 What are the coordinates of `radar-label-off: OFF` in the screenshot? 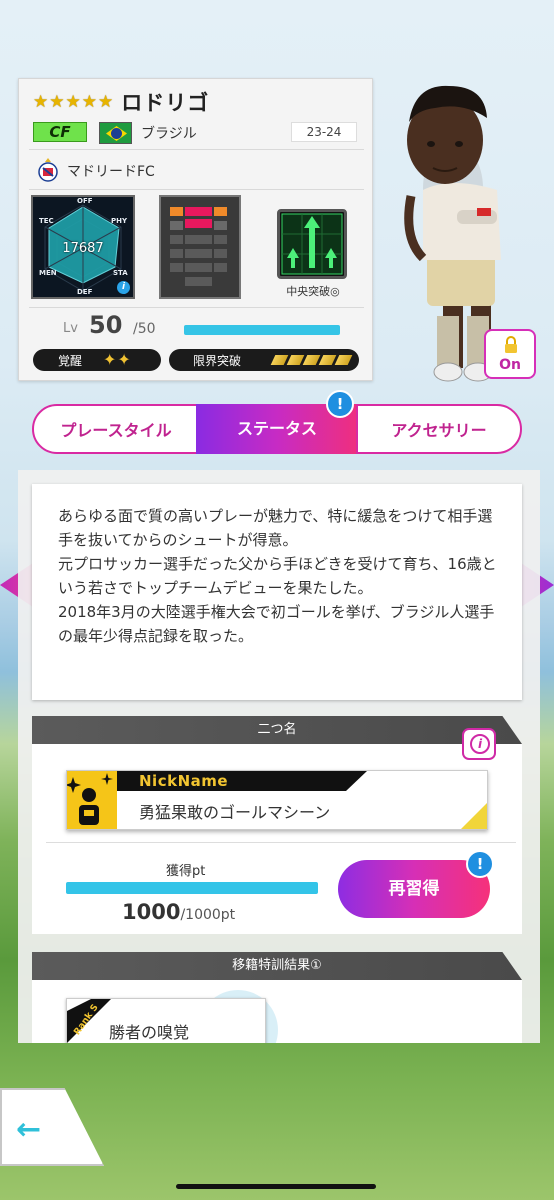 It's located at (85, 201).